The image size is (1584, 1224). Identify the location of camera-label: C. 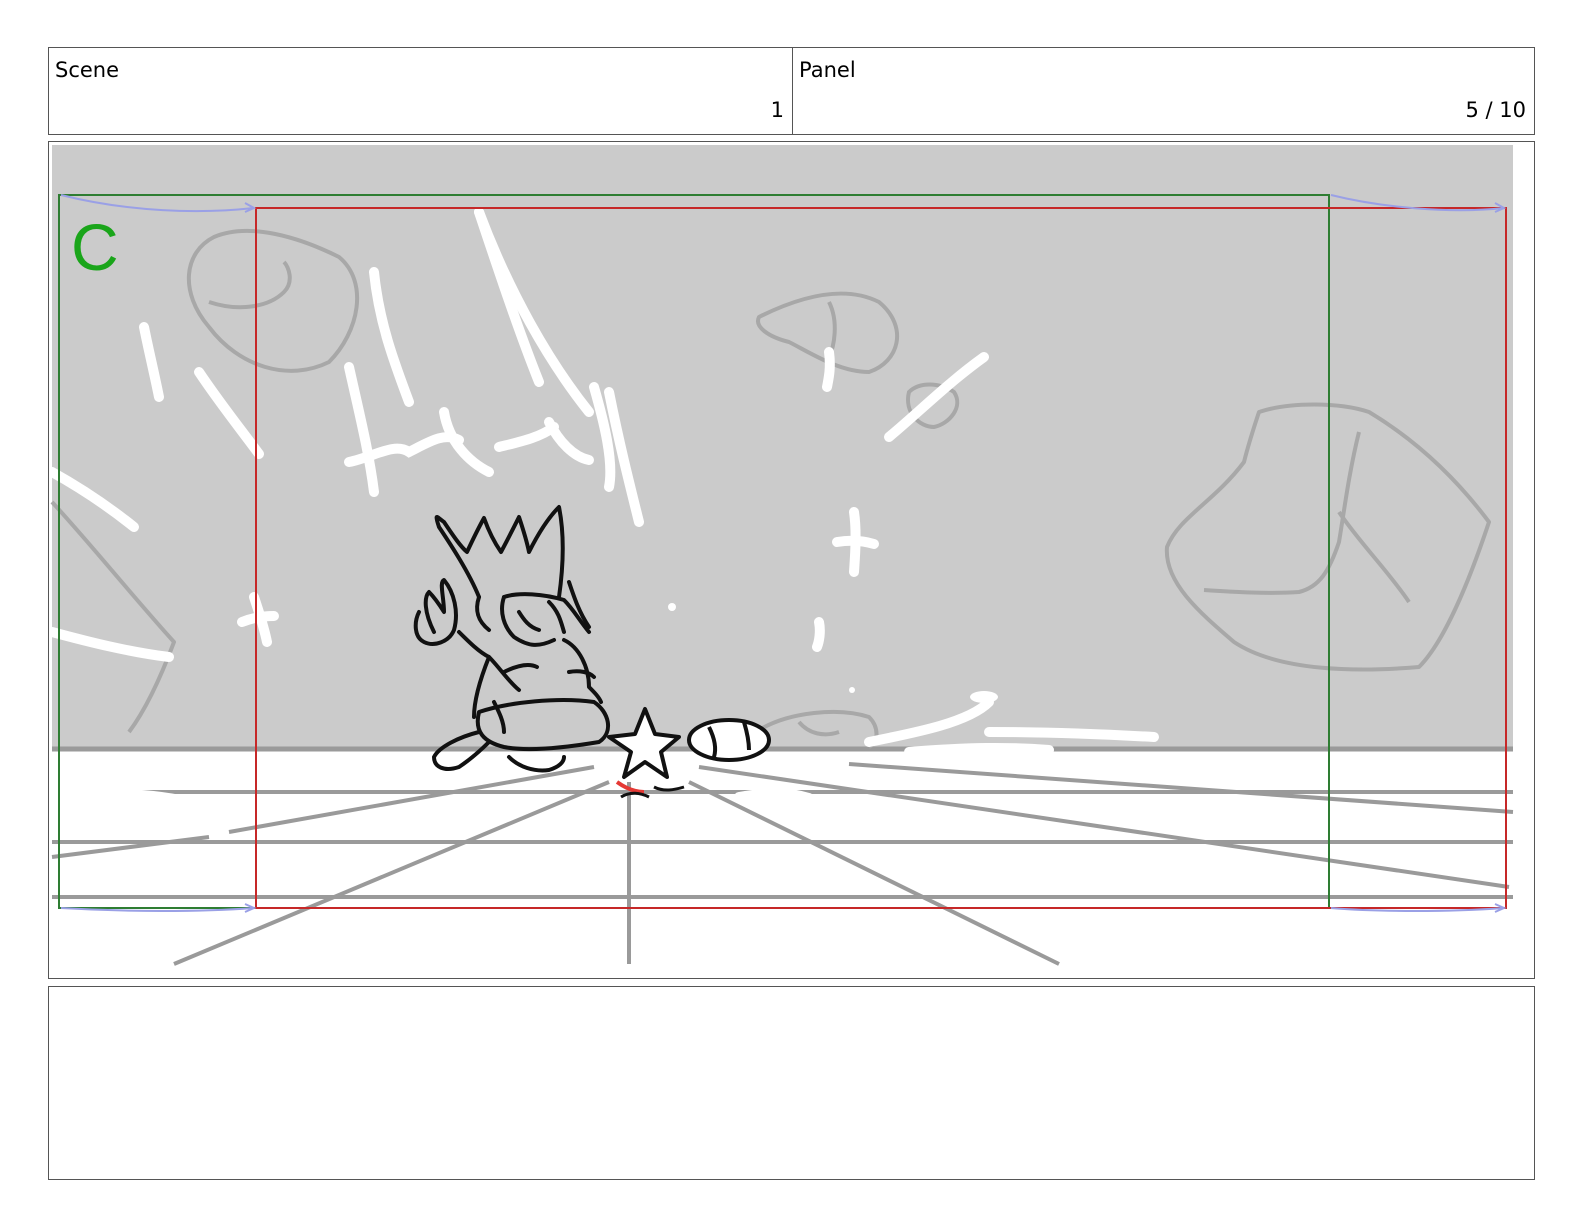
(95, 247).